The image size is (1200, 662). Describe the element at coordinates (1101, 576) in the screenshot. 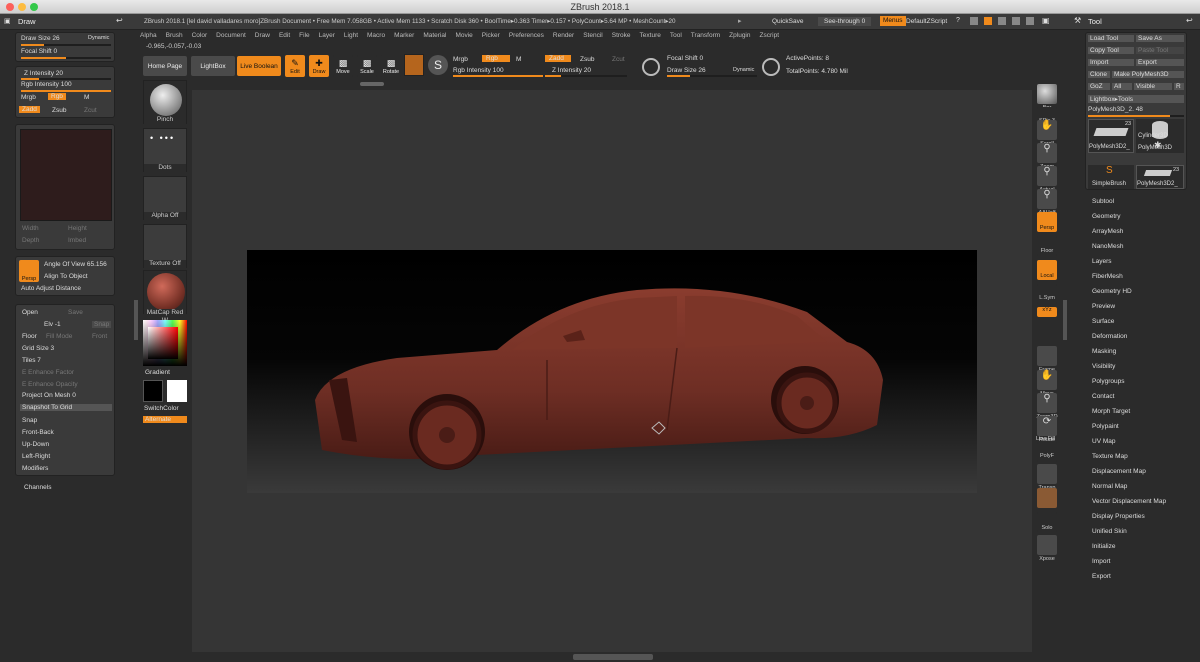

I see `subpalette-export: Export` at that location.